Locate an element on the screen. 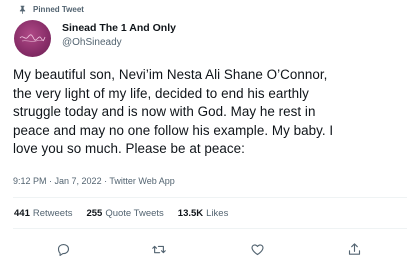 Image resolution: width=420 pixels, height=270 pixels. reply-button is located at coordinates (63, 249).